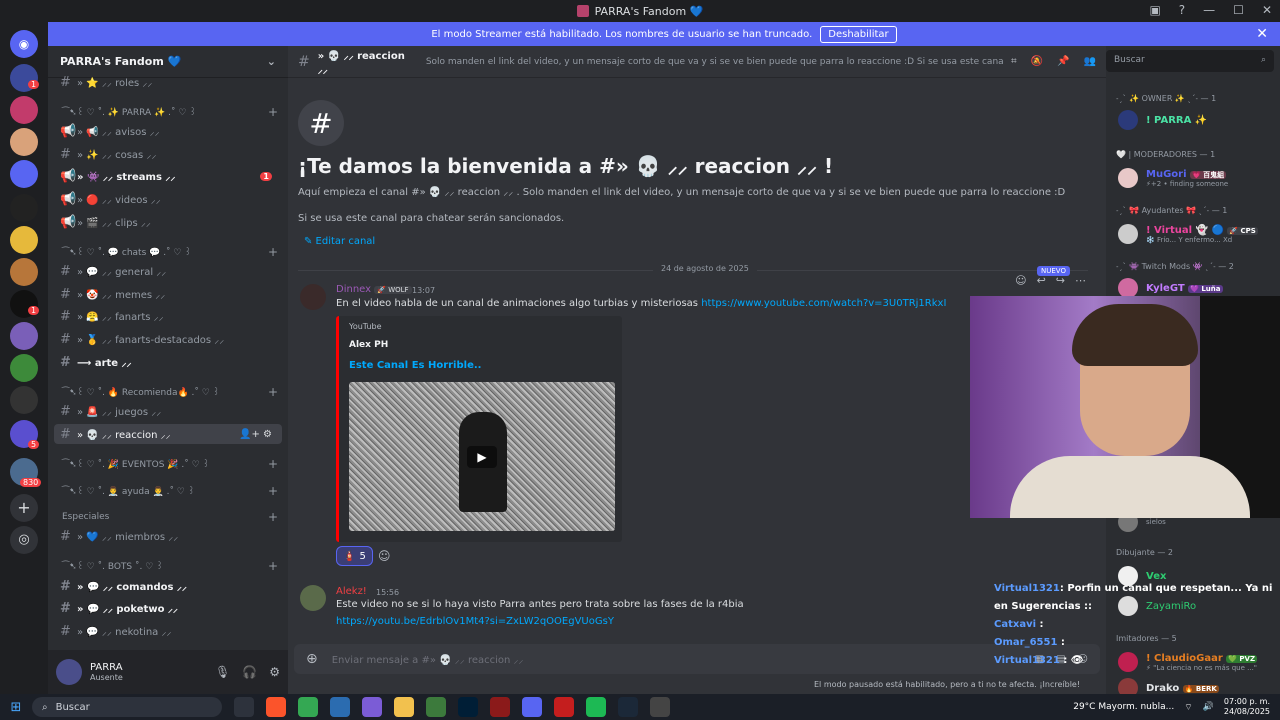 The image size is (1280, 720). What do you see at coordinates (628, 707) in the screenshot?
I see `steam-icon` at bounding box center [628, 707].